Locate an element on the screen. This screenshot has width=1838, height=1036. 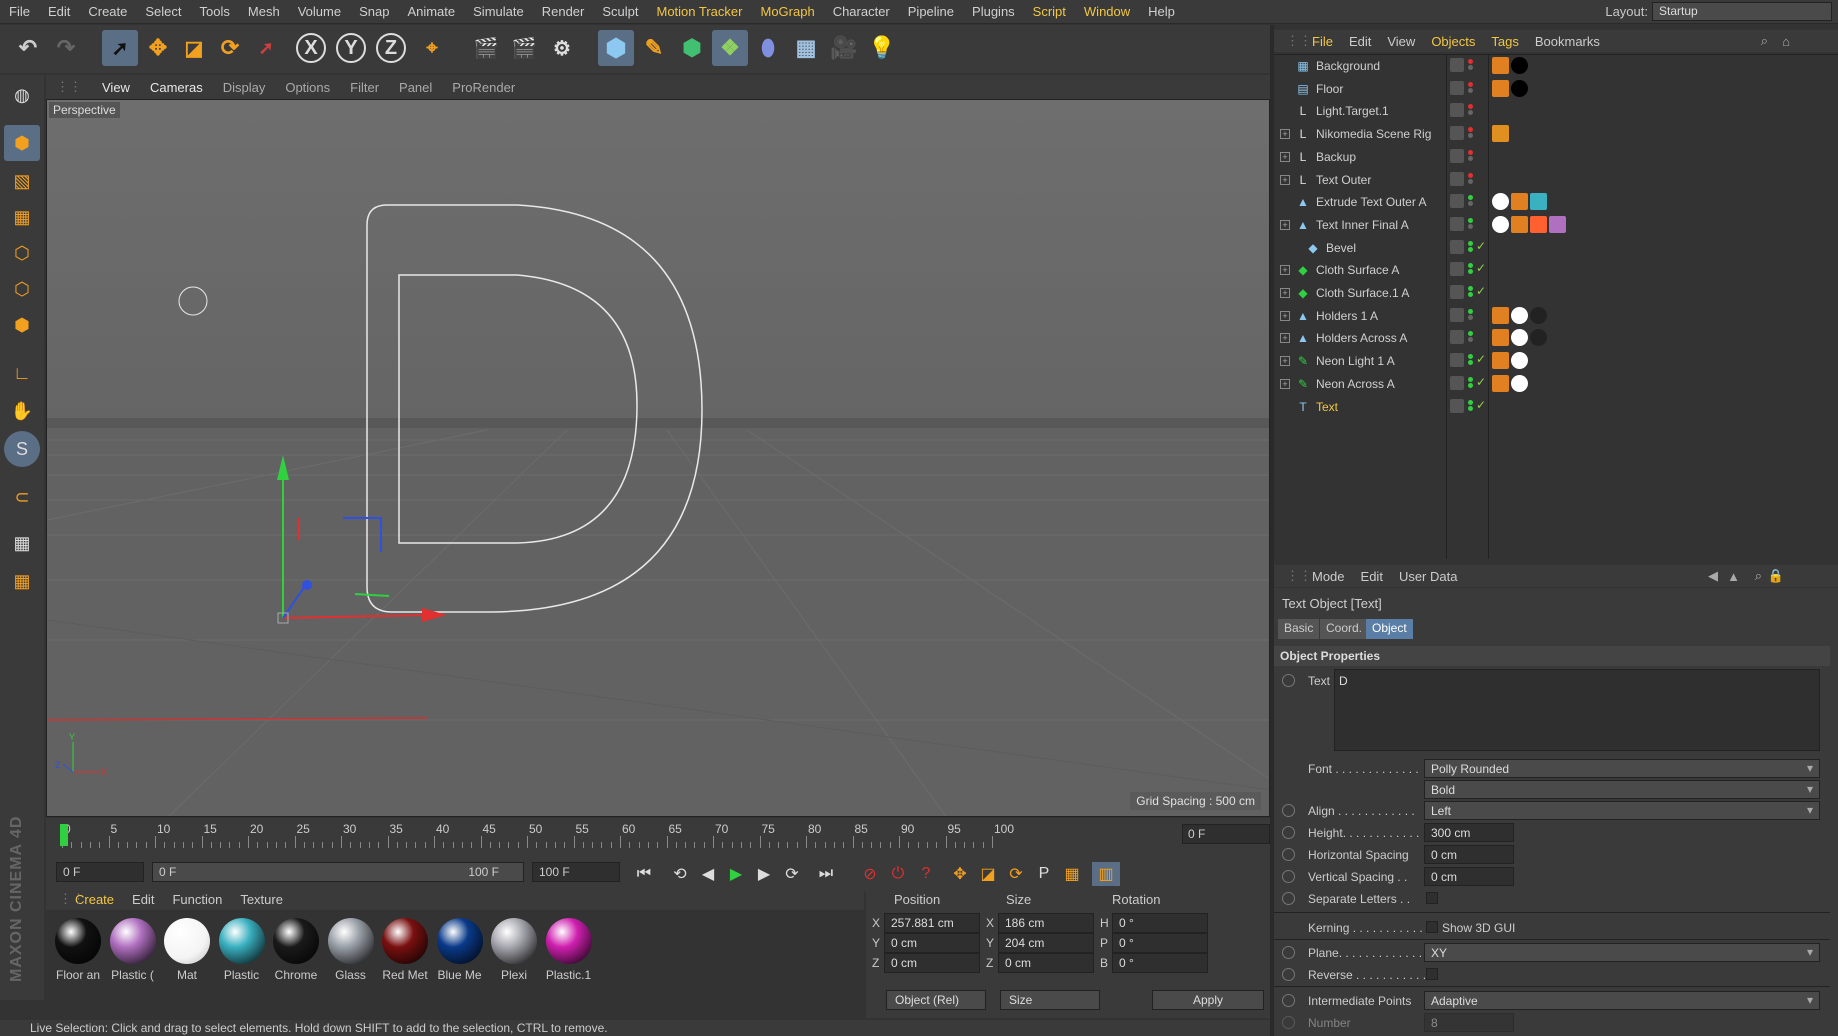
next-frame-icon: ▶ is located at coordinates (764, 874).